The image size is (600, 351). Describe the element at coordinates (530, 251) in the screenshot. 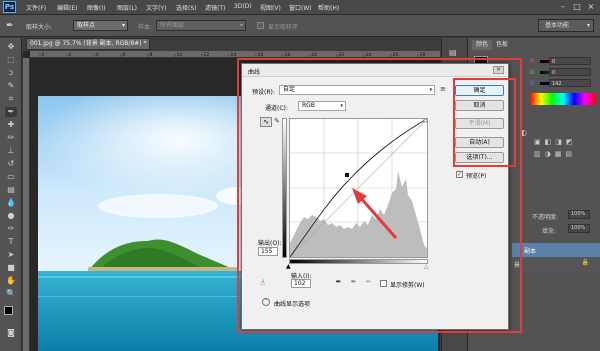

I see `layer-name: 副本` at that location.